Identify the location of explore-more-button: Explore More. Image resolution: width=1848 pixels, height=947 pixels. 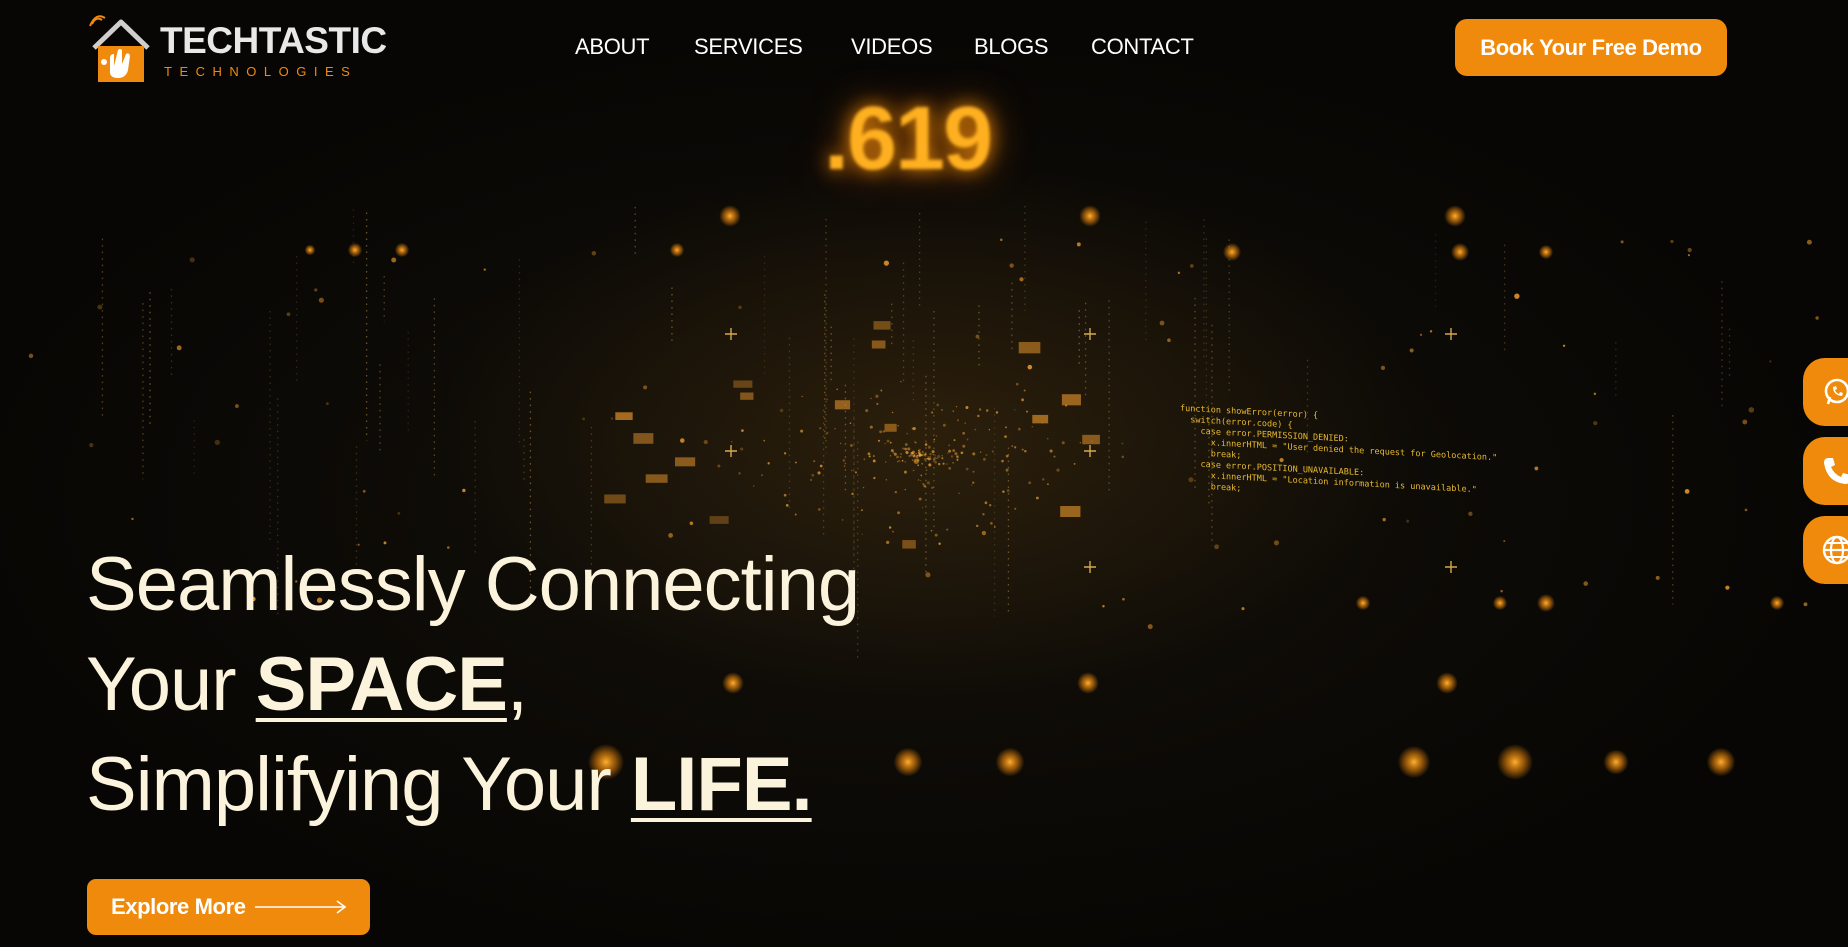
(228, 907).